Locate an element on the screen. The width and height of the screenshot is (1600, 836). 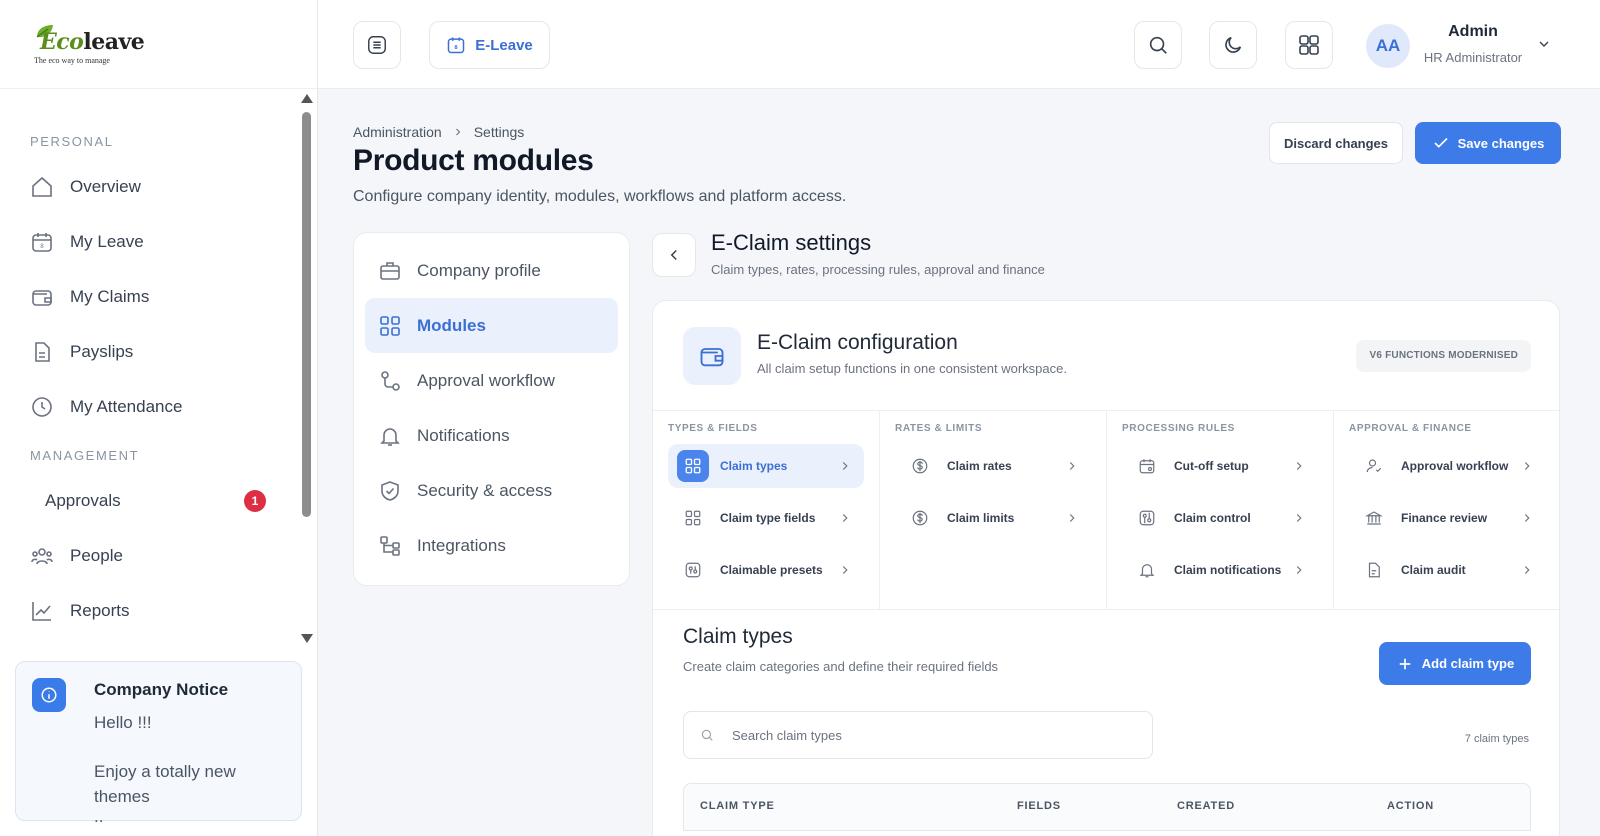
logo-area: Eco leave The eco way to manage is located at coordinates (158, 44).